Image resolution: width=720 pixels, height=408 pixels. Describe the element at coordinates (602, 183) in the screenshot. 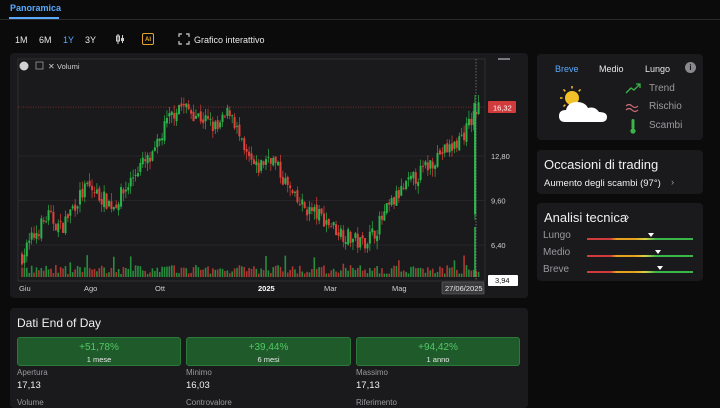

I see `trading-item: Aumento degli scambi (97°)` at that location.